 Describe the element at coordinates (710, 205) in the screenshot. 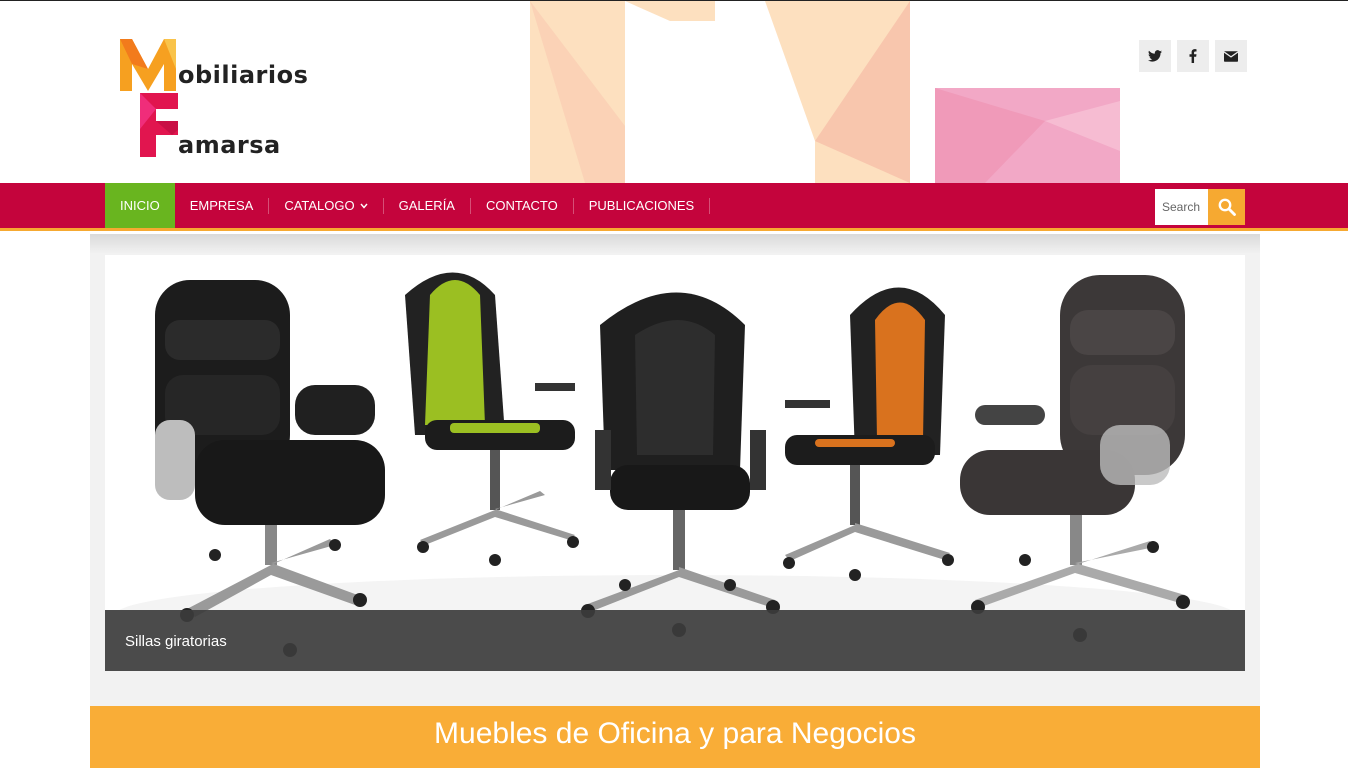

I see `nav-separator` at that location.